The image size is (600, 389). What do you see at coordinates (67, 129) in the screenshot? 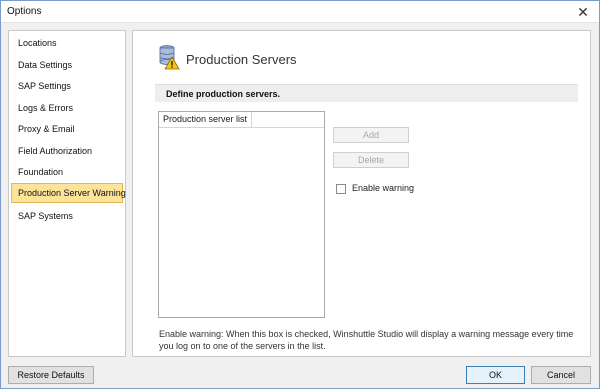
I see `sidebar-item-proxy-email: Proxy & Email` at bounding box center [67, 129].